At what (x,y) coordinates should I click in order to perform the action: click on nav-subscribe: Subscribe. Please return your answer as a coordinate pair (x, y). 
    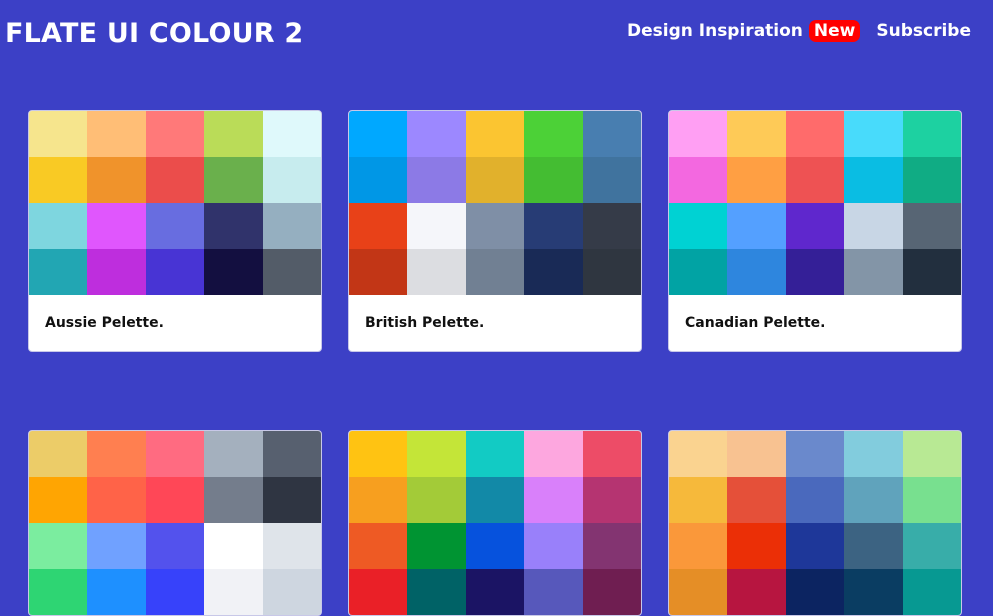
    Looking at the image, I should click on (923, 31).